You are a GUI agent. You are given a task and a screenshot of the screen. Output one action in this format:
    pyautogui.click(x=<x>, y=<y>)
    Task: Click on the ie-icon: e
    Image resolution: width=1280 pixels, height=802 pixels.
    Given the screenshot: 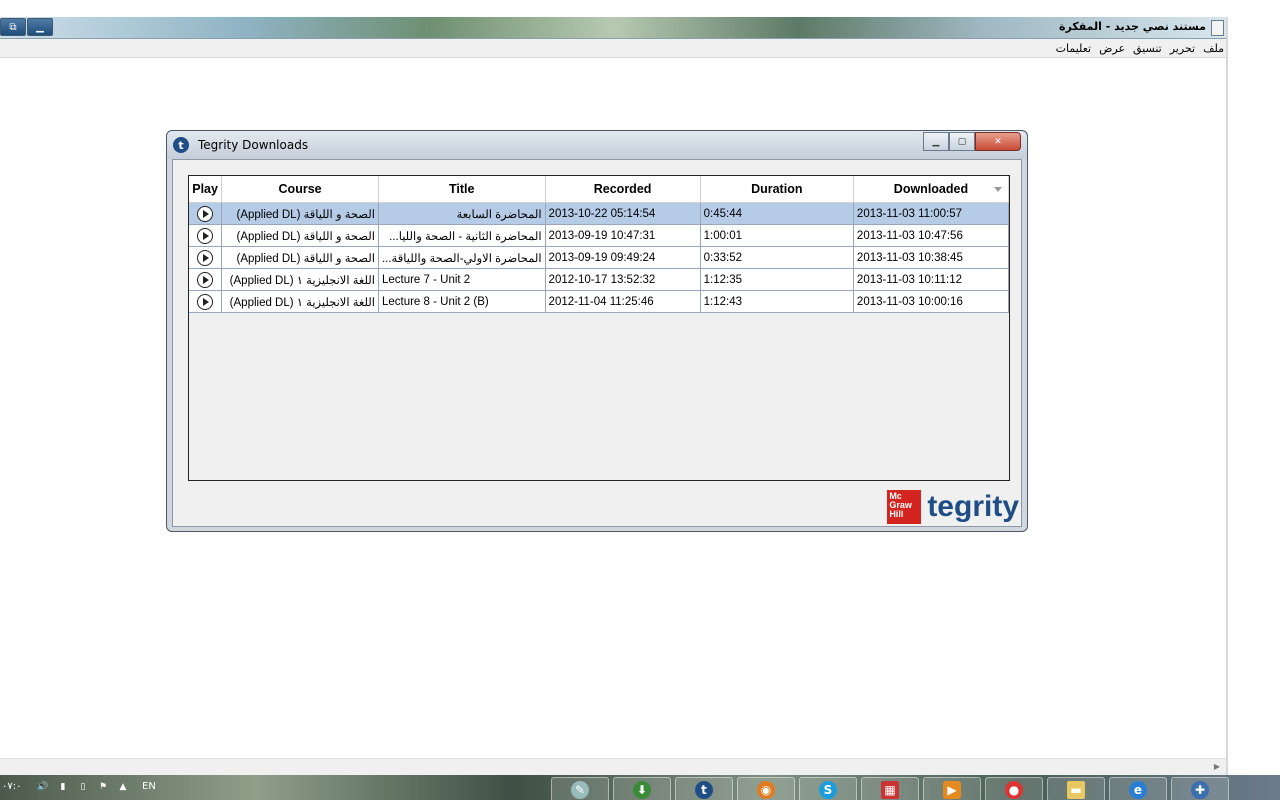 What is the action you would take?
    pyautogui.click(x=1138, y=789)
    